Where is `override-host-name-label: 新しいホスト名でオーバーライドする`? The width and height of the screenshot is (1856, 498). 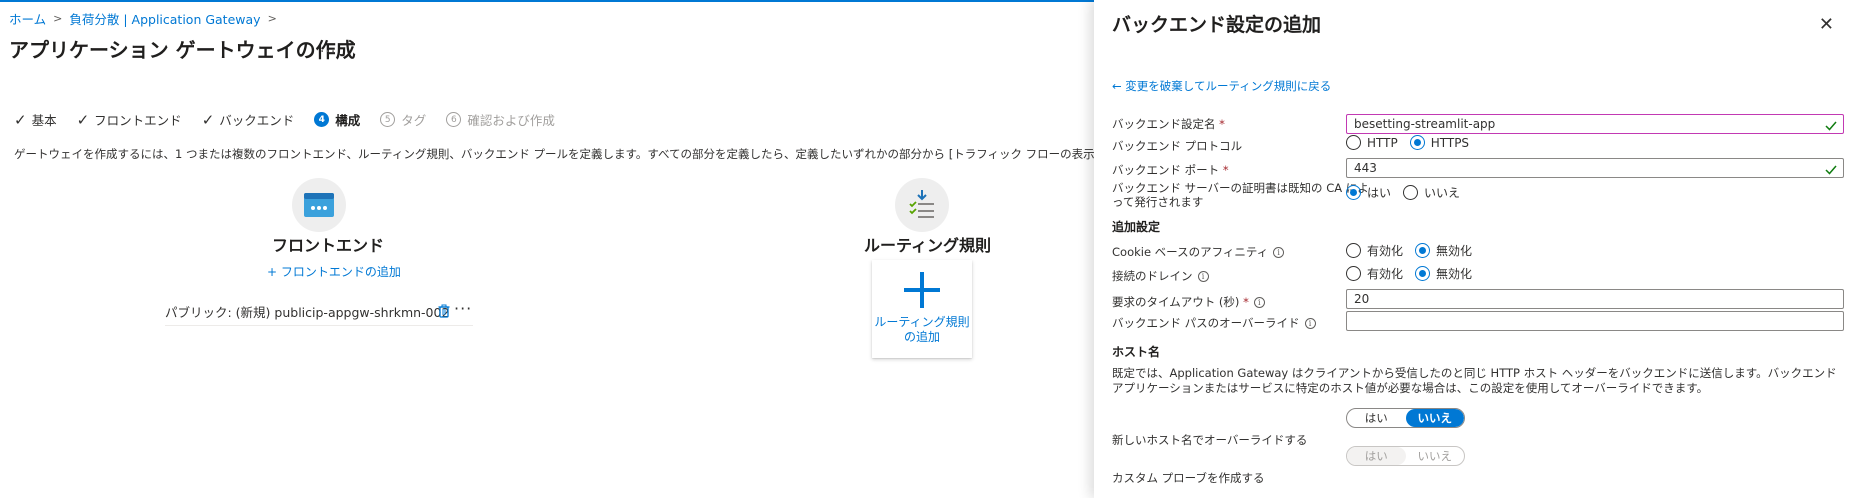
override-host-name-label: 新しいホスト名でオーバーライドする is located at coordinates (1210, 440).